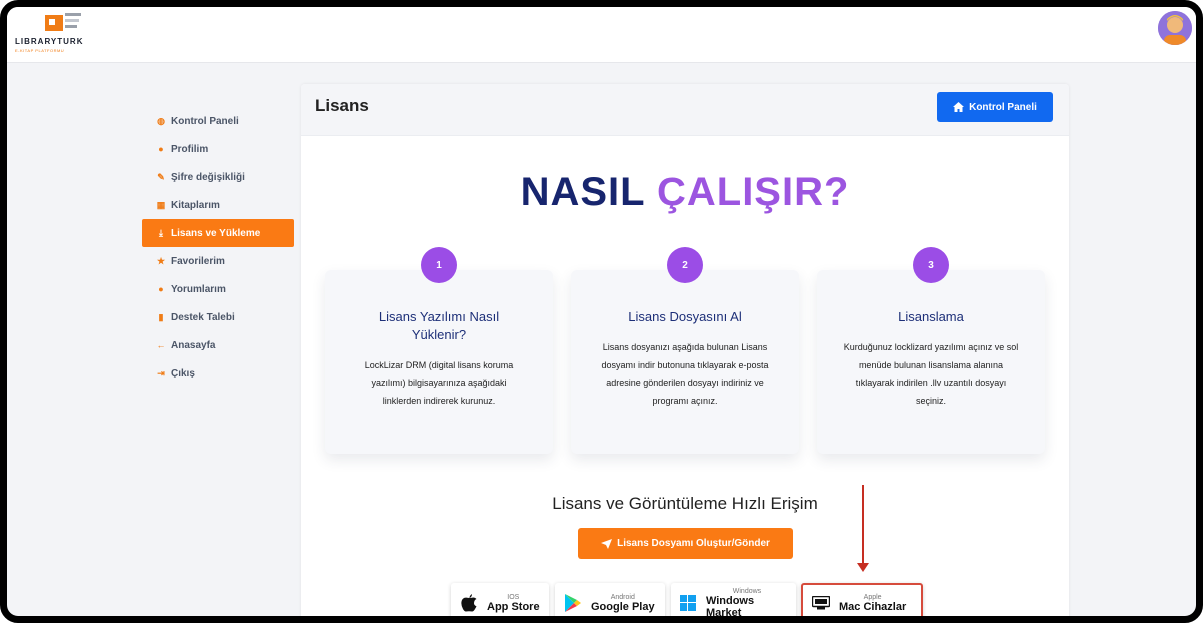 The image size is (1203, 623). Describe the element at coordinates (208, 177) in the screenshot. I see `sidebar-item-label: Şifre değişikliği` at that location.